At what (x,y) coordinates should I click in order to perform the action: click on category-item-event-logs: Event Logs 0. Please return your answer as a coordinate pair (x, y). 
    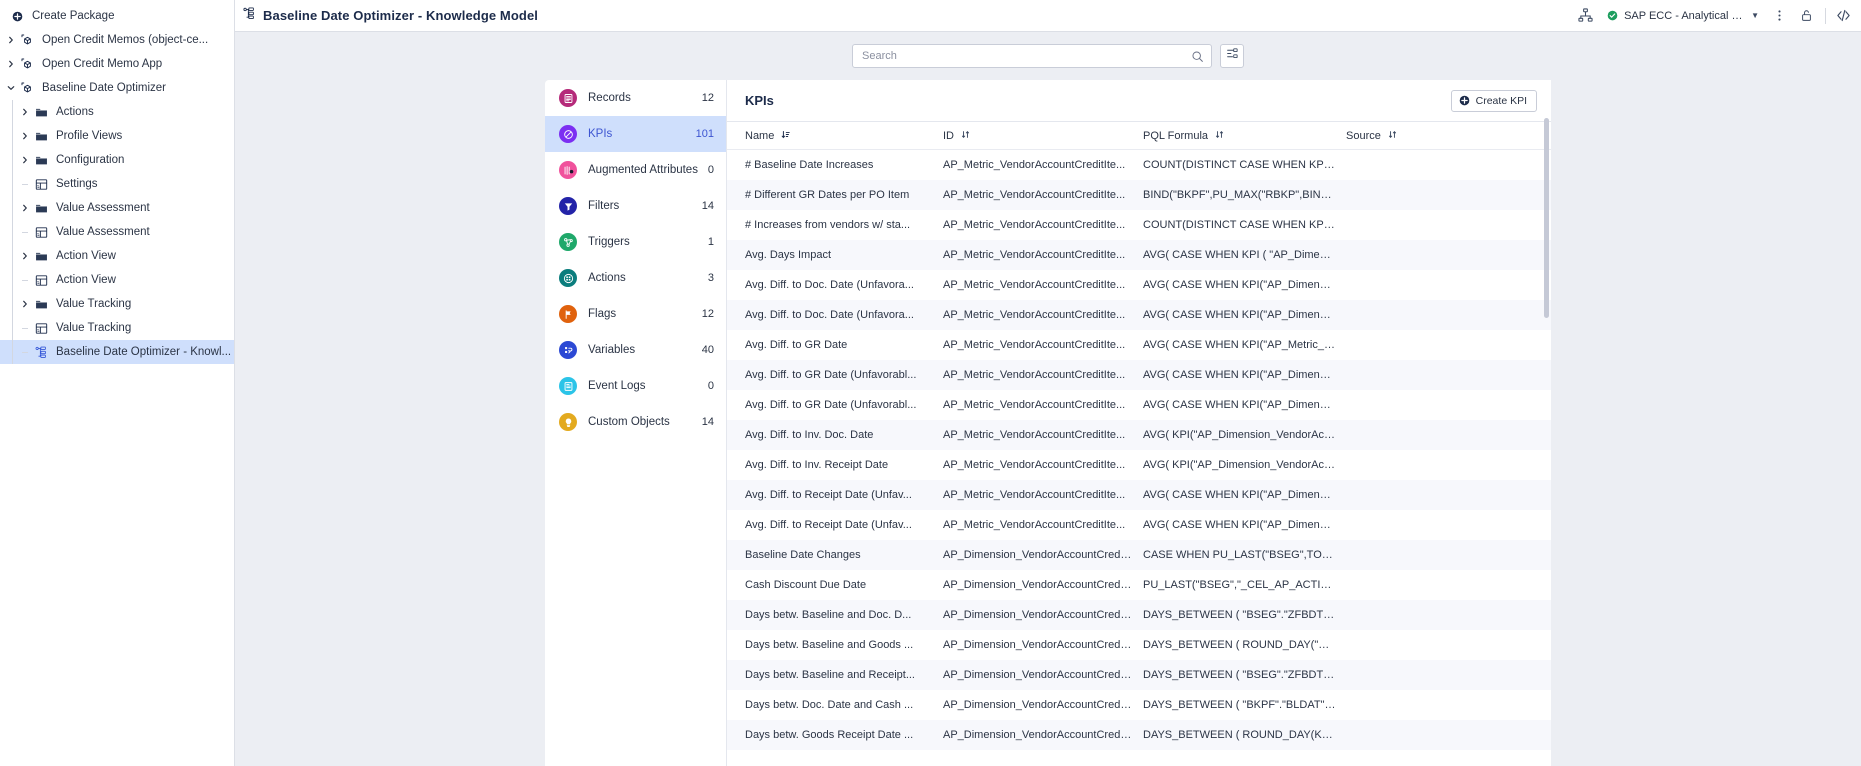
    Looking at the image, I should click on (635, 386).